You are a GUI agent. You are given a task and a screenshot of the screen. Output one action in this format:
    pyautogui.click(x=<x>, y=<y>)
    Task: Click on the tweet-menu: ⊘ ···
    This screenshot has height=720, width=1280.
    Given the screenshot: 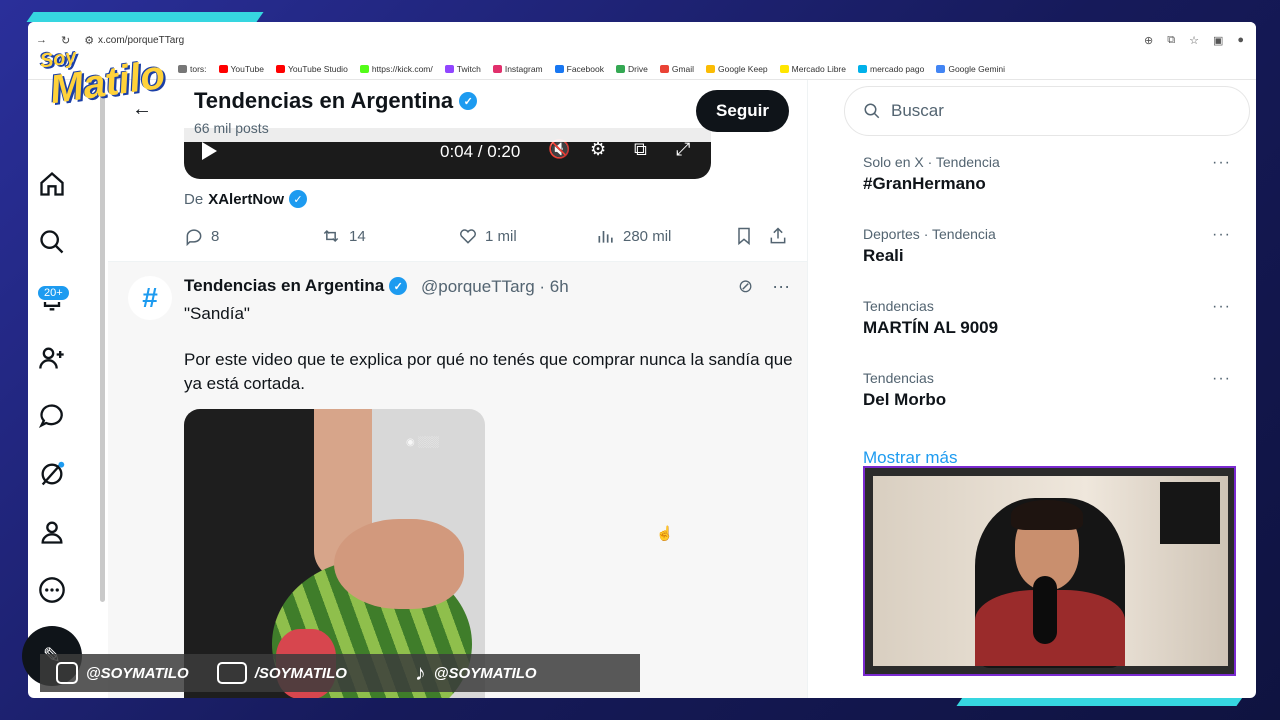 What is the action you would take?
    pyautogui.click(x=764, y=286)
    